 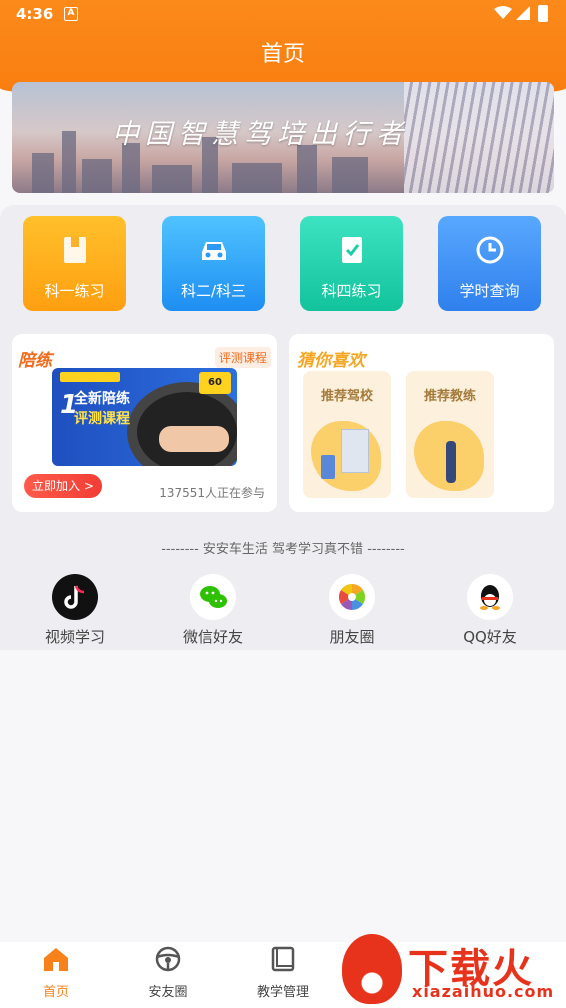 I want to click on watermark-flame-icon, so click(x=372, y=969).